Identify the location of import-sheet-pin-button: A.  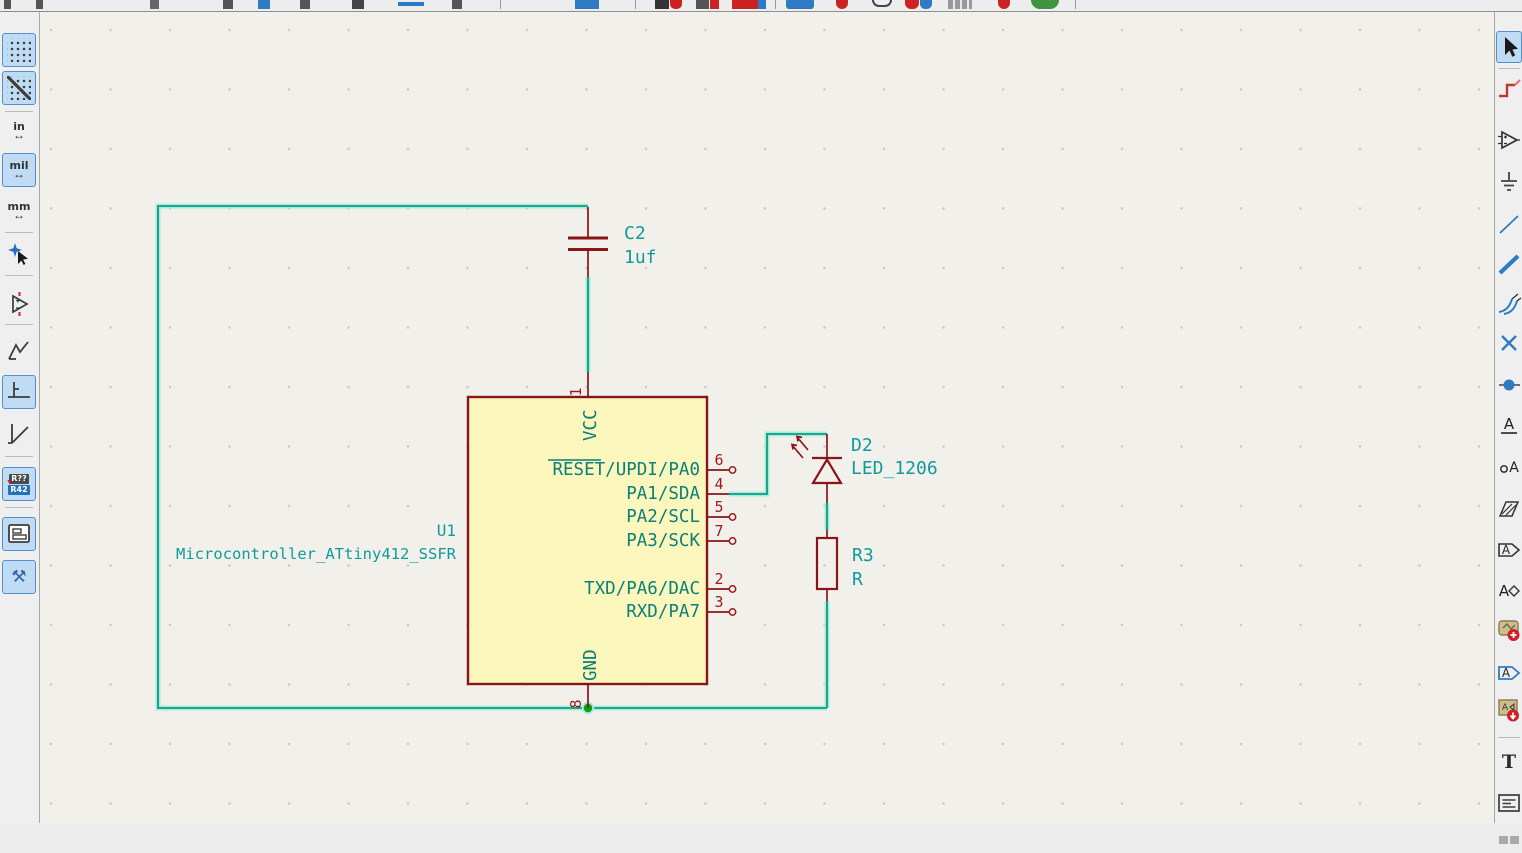
(1509, 710).